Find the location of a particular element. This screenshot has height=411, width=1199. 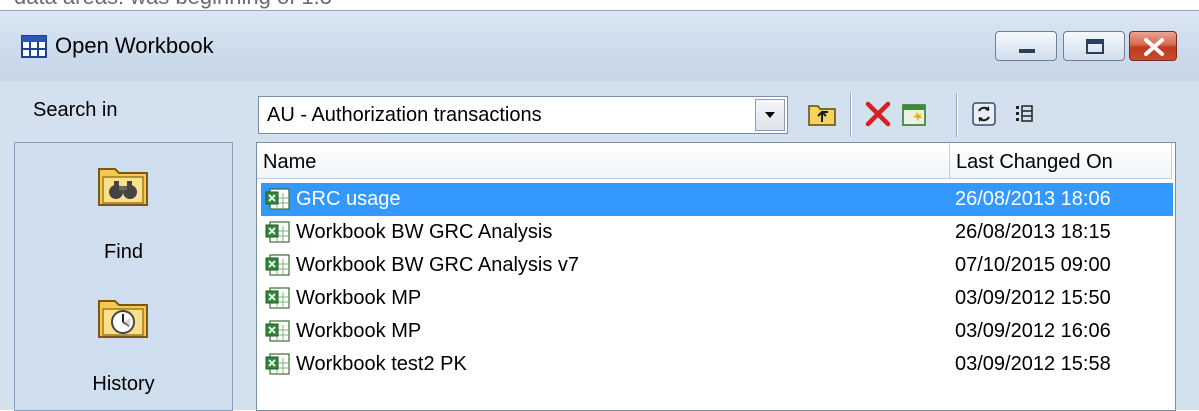

file-row: Workbook MP 03/09/2012 16:06 is located at coordinates (717, 331).